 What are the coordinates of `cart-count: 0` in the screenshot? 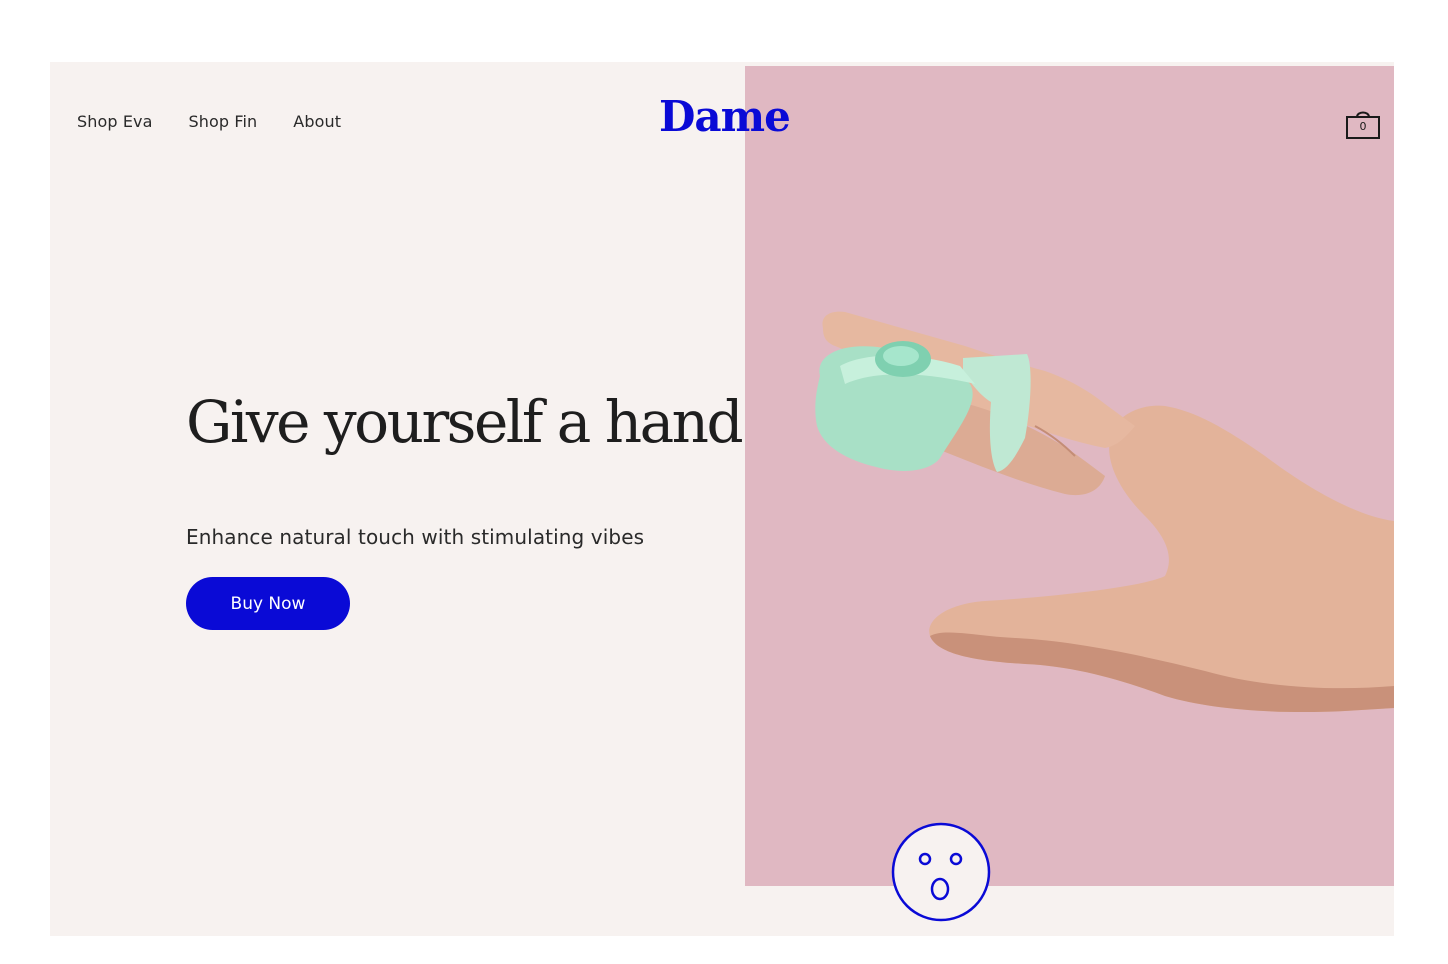 It's located at (1363, 126).